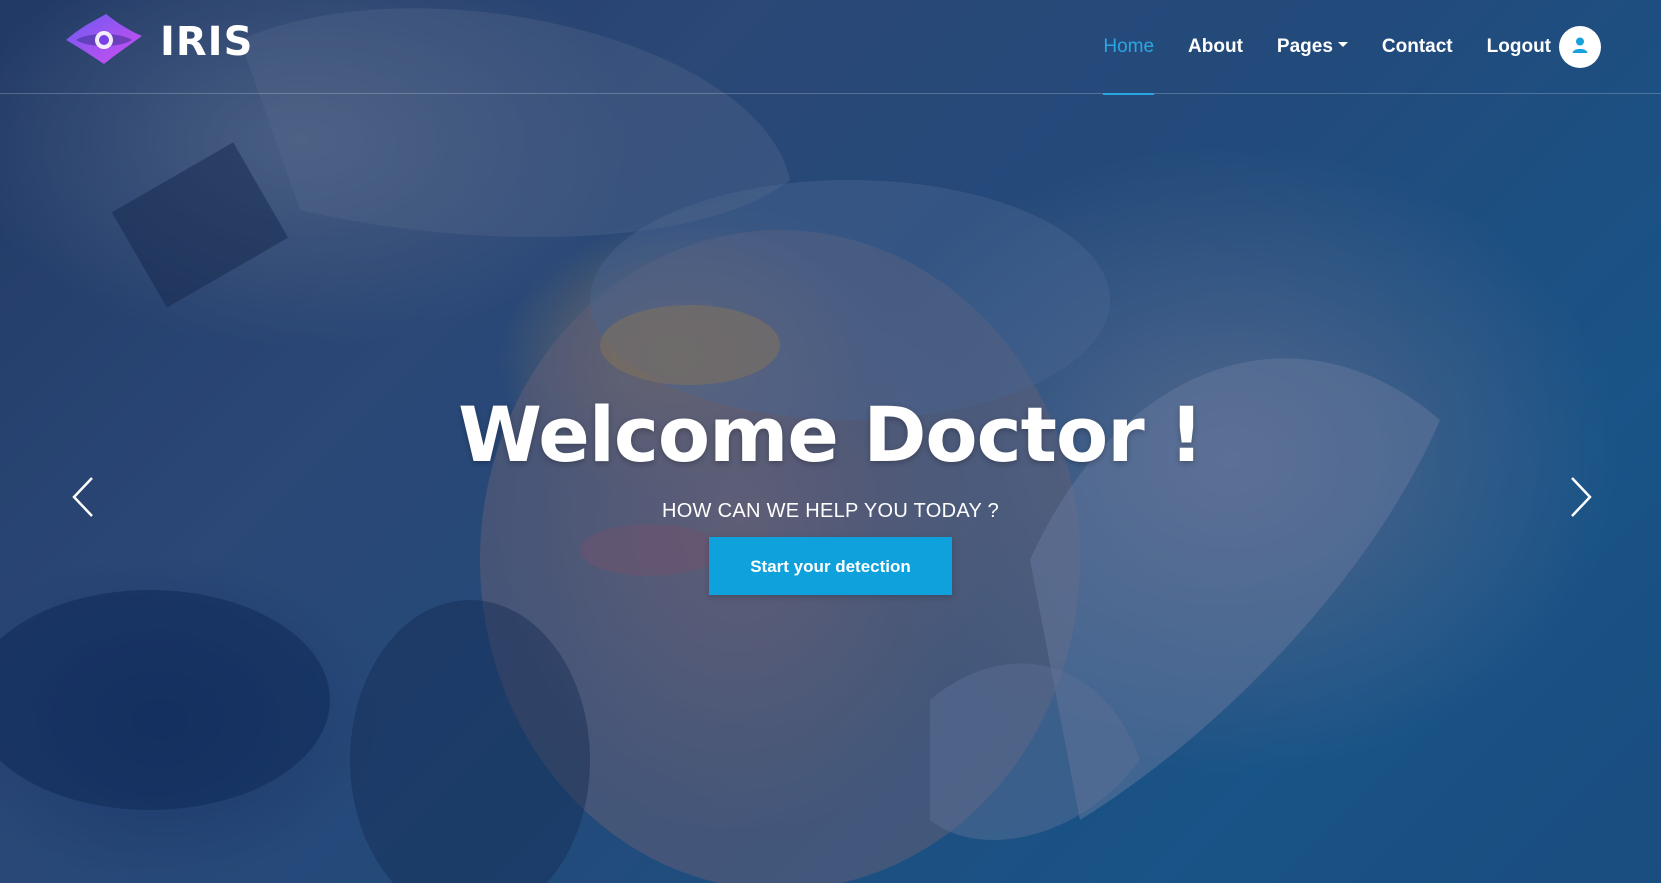  I want to click on eye-logo-icon, so click(104, 41).